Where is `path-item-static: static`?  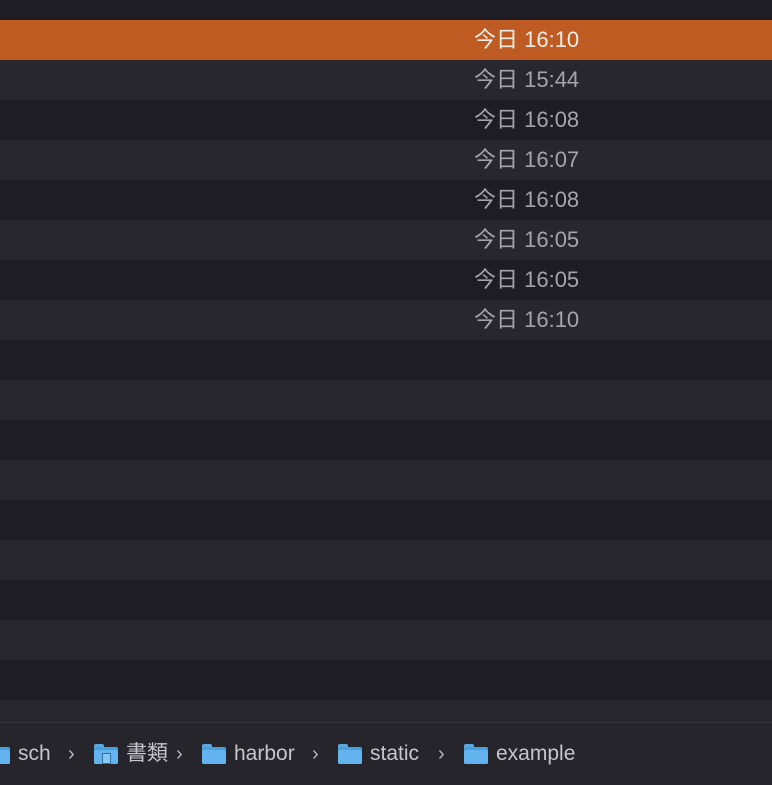 path-item-static: static is located at coordinates (378, 754).